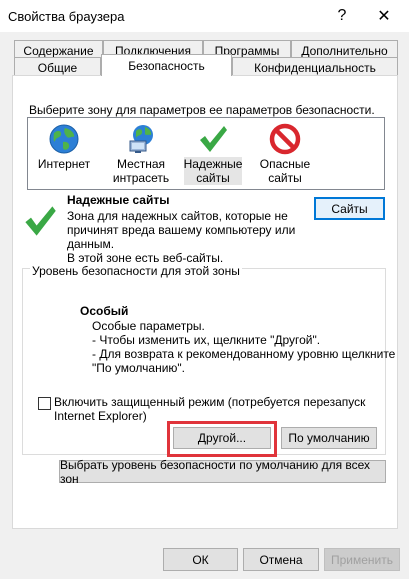 The height and width of the screenshot is (579, 409). What do you see at coordinates (329, 438) in the screenshot?
I see `default-level-button: По умолчанию` at bounding box center [329, 438].